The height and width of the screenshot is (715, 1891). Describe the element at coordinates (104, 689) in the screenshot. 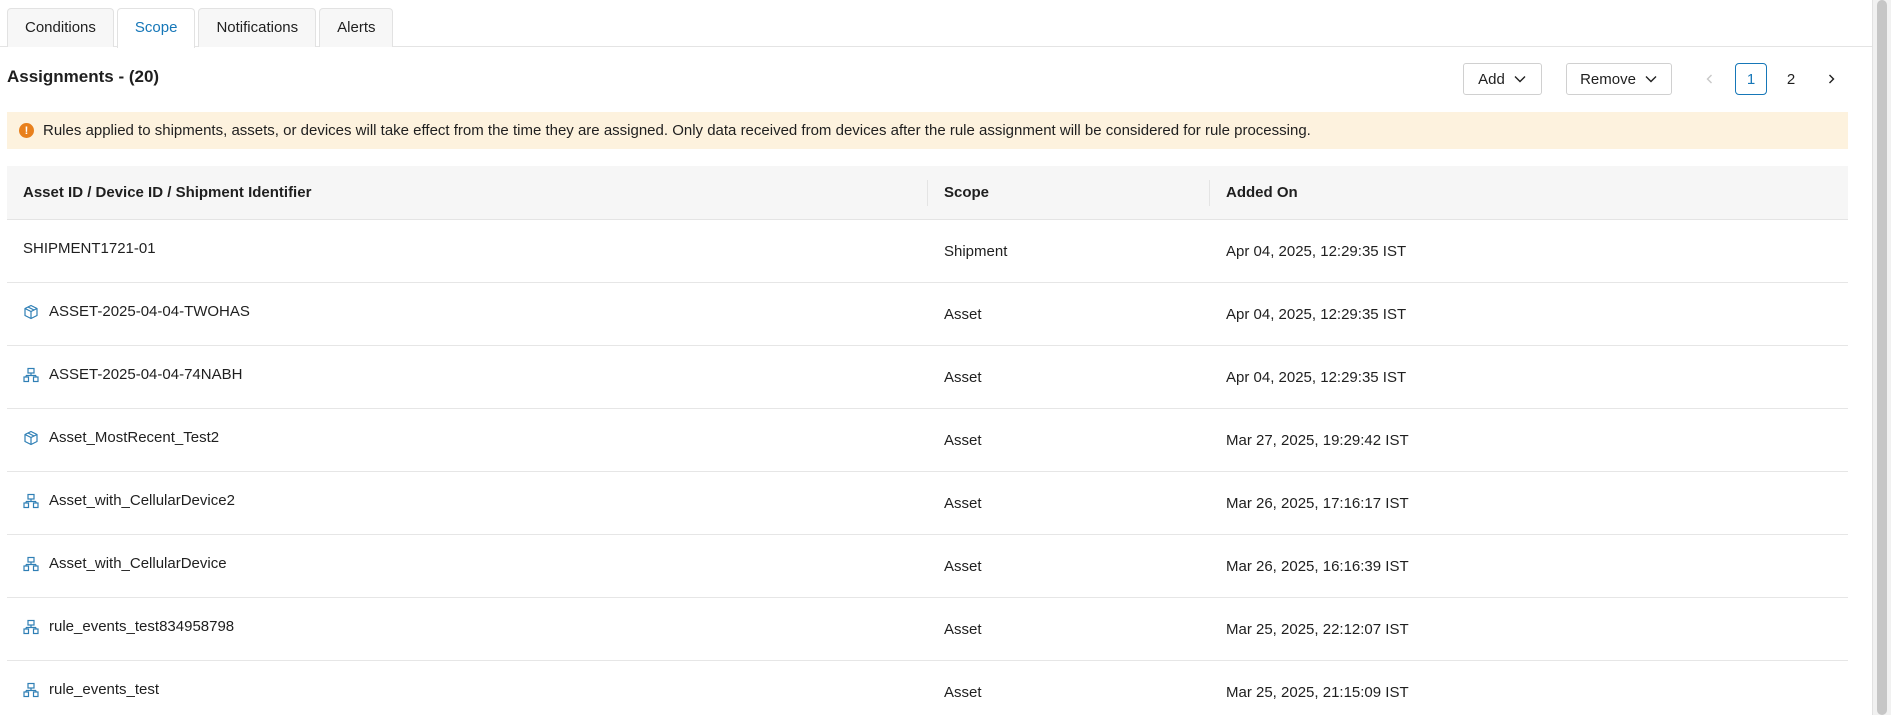

I see `identifier-text: rule_events_test` at that location.